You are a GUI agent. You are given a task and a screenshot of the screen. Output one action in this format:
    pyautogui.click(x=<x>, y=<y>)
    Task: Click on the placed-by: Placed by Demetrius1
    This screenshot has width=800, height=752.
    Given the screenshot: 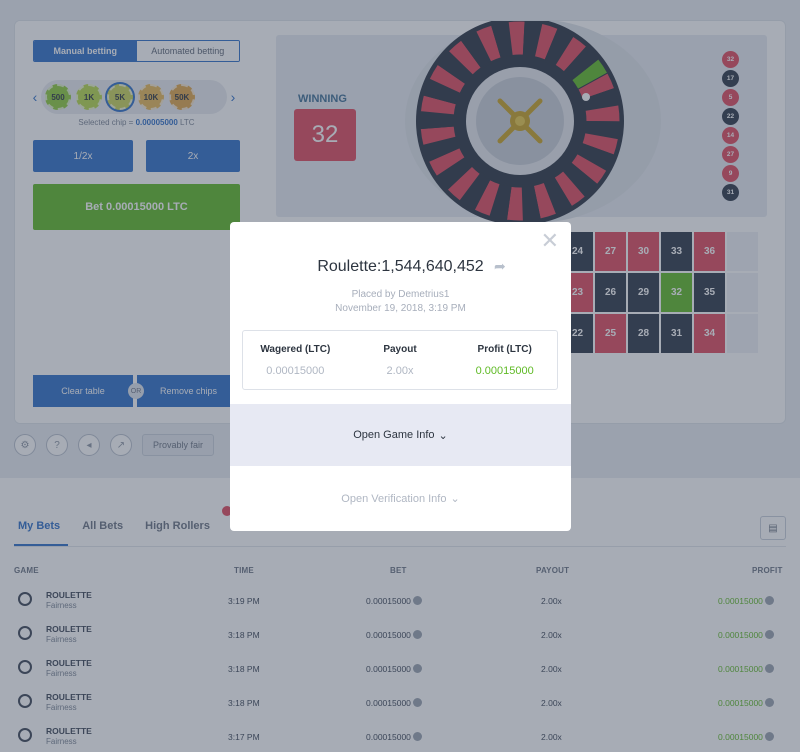 What is the action you would take?
    pyautogui.click(x=400, y=294)
    